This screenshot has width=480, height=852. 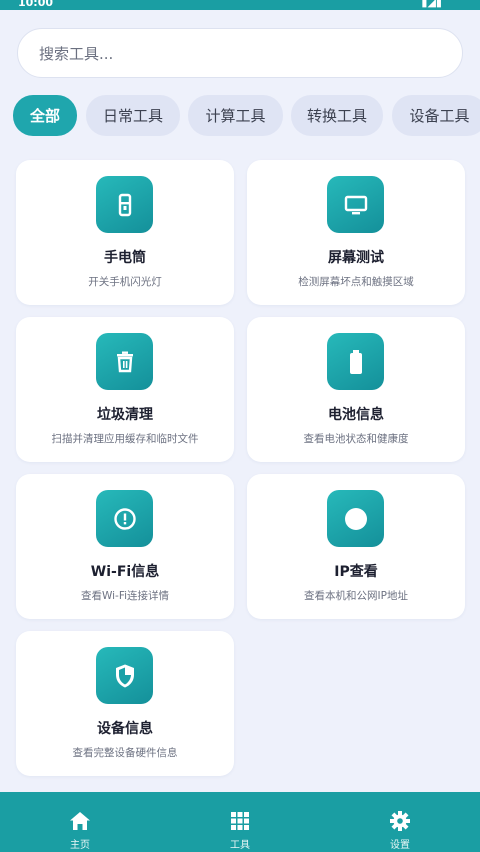 What do you see at coordinates (400, 845) in the screenshot?
I see `nav-label: 设置` at bounding box center [400, 845].